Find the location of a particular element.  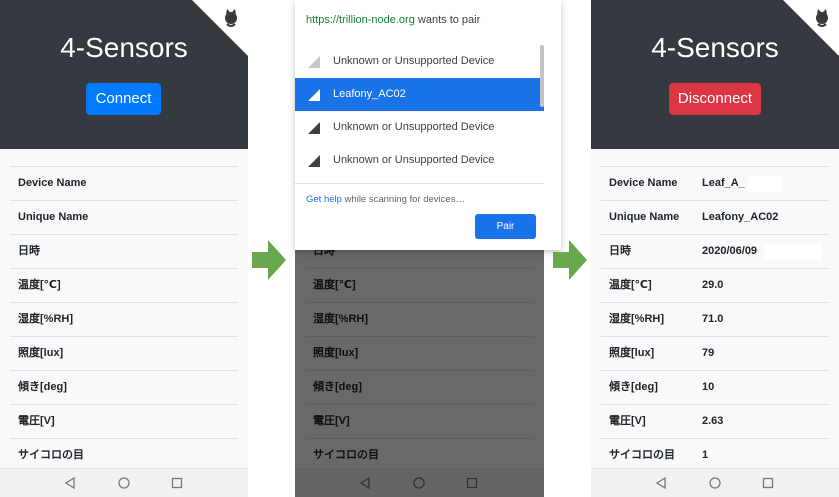

table-row: 湿度[%RH] 71.0 is located at coordinates (715, 319).